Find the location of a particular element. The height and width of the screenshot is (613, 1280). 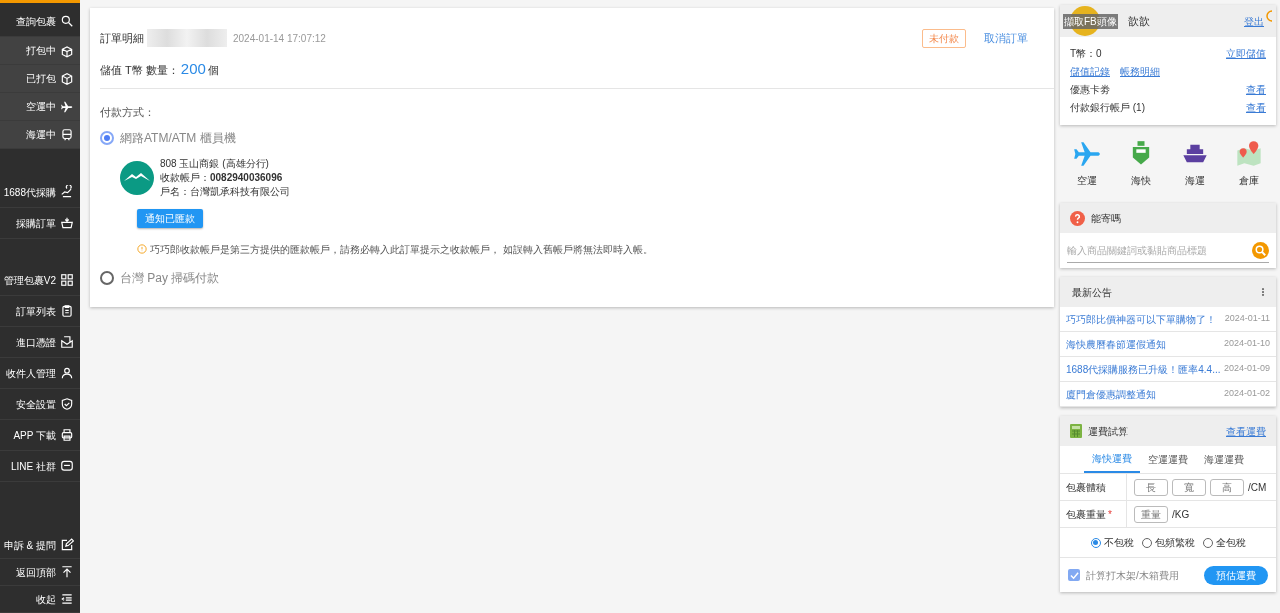

info-label: 付款銀行帳戶 (1) is located at coordinates (1107, 108).